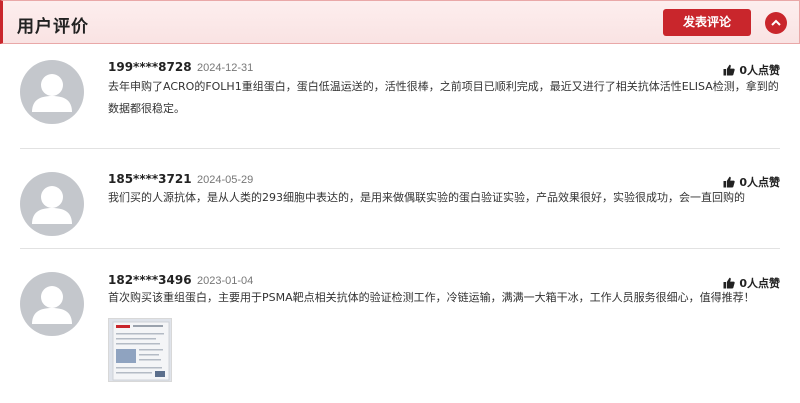 The image size is (800, 403). What do you see at coordinates (729, 70) in the screenshot?
I see `thumbs-up-icon` at bounding box center [729, 70].